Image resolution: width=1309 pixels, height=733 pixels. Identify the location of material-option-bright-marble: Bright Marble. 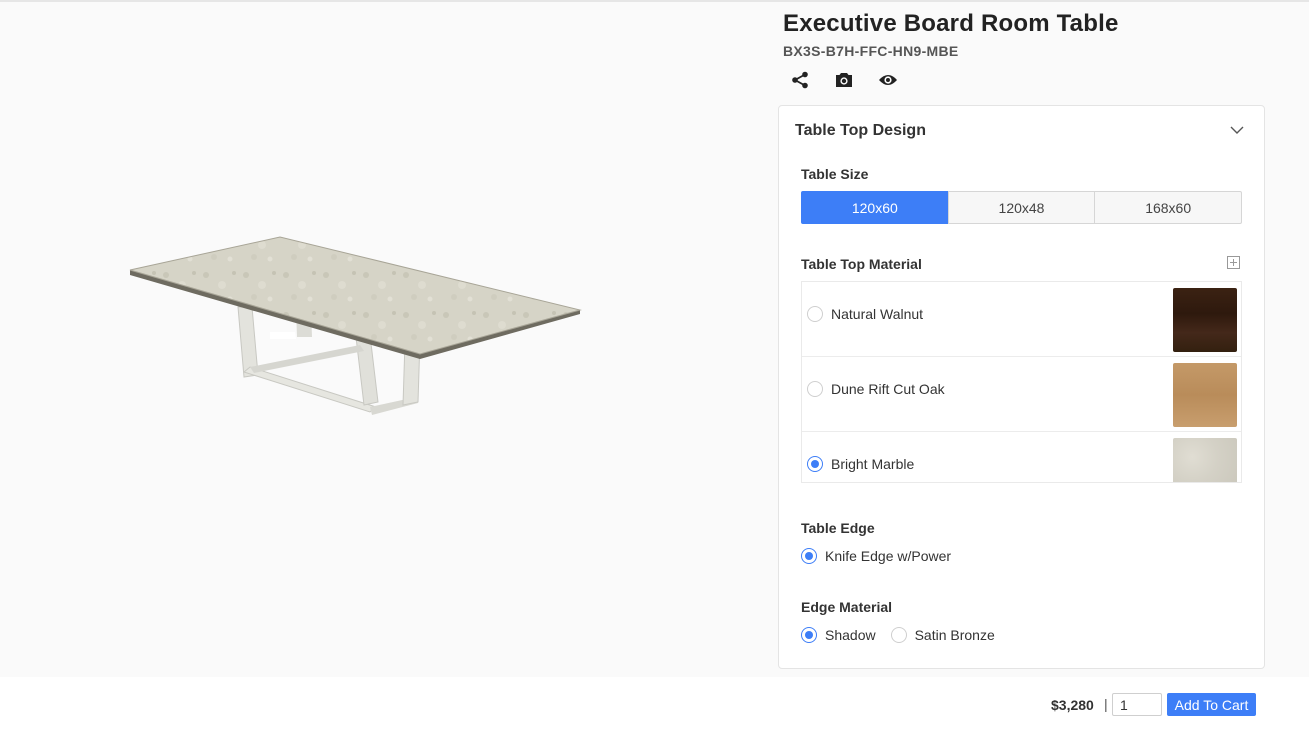
(1021, 457).